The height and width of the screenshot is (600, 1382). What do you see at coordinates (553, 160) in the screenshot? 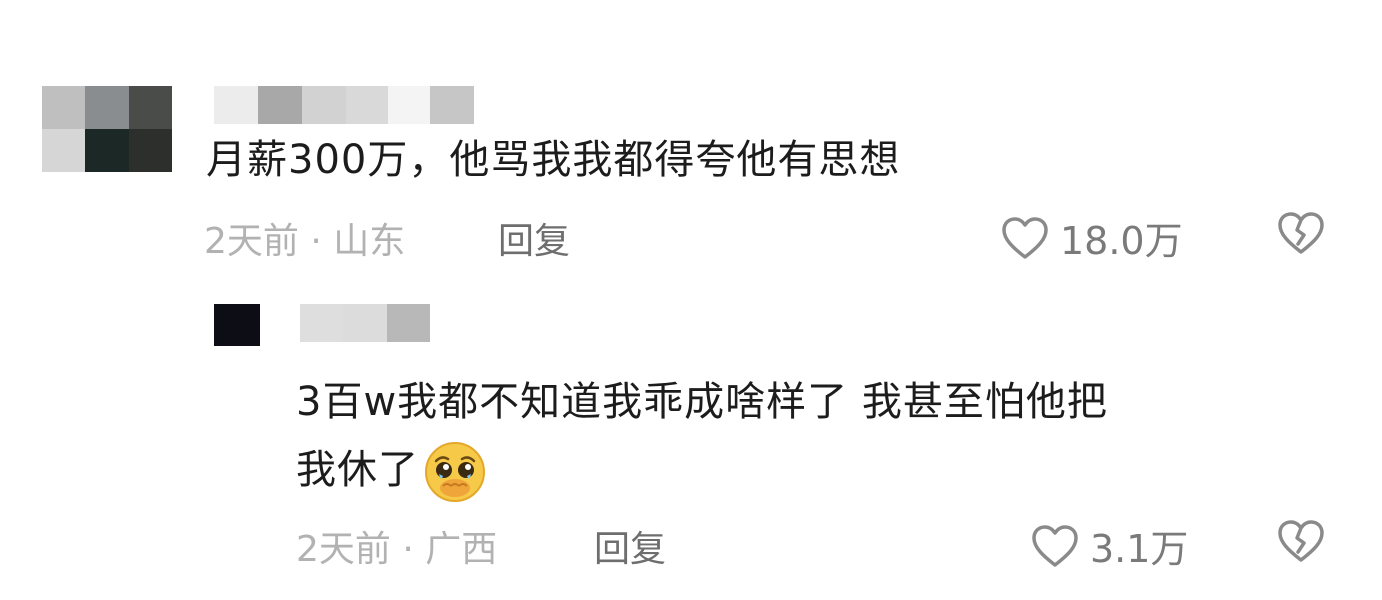
I see `comment-text: 月薪300万，他骂我我都得夸他有思想` at bounding box center [553, 160].